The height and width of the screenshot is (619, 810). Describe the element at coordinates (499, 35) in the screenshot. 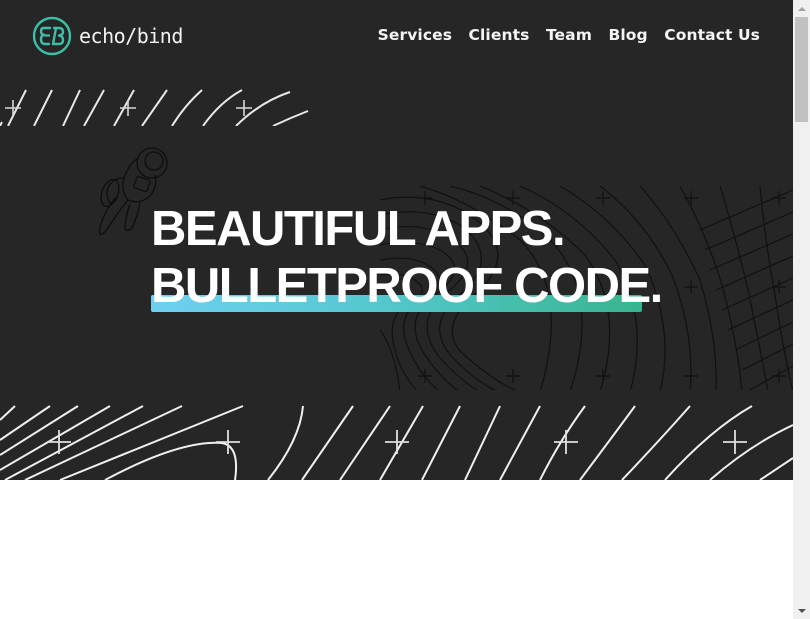

I see `nav-item-clients: Clients` at that location.